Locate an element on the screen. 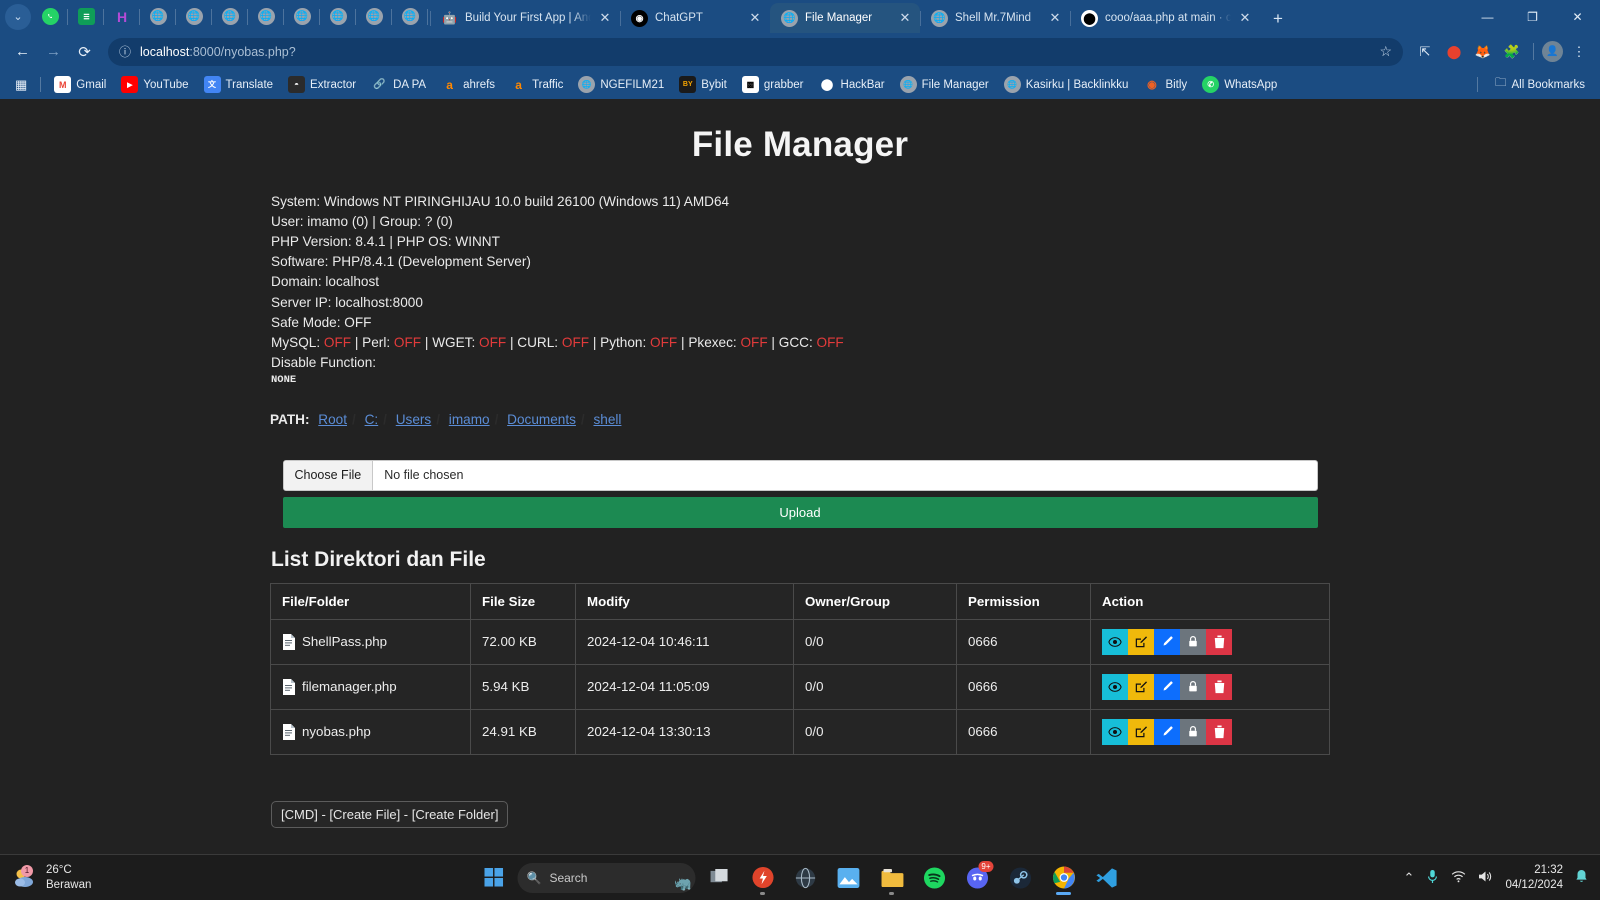  clock: 21:32 04/12/2024 is located at coordinates (1534, 878).